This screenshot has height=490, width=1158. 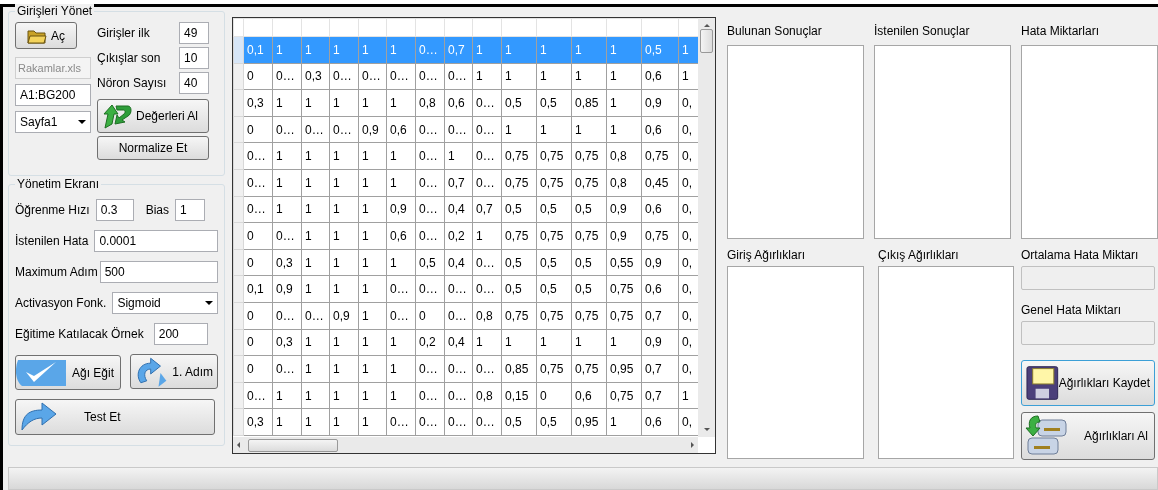 I want to click on range-field: A1:BG200, so click(x=53, y=95).